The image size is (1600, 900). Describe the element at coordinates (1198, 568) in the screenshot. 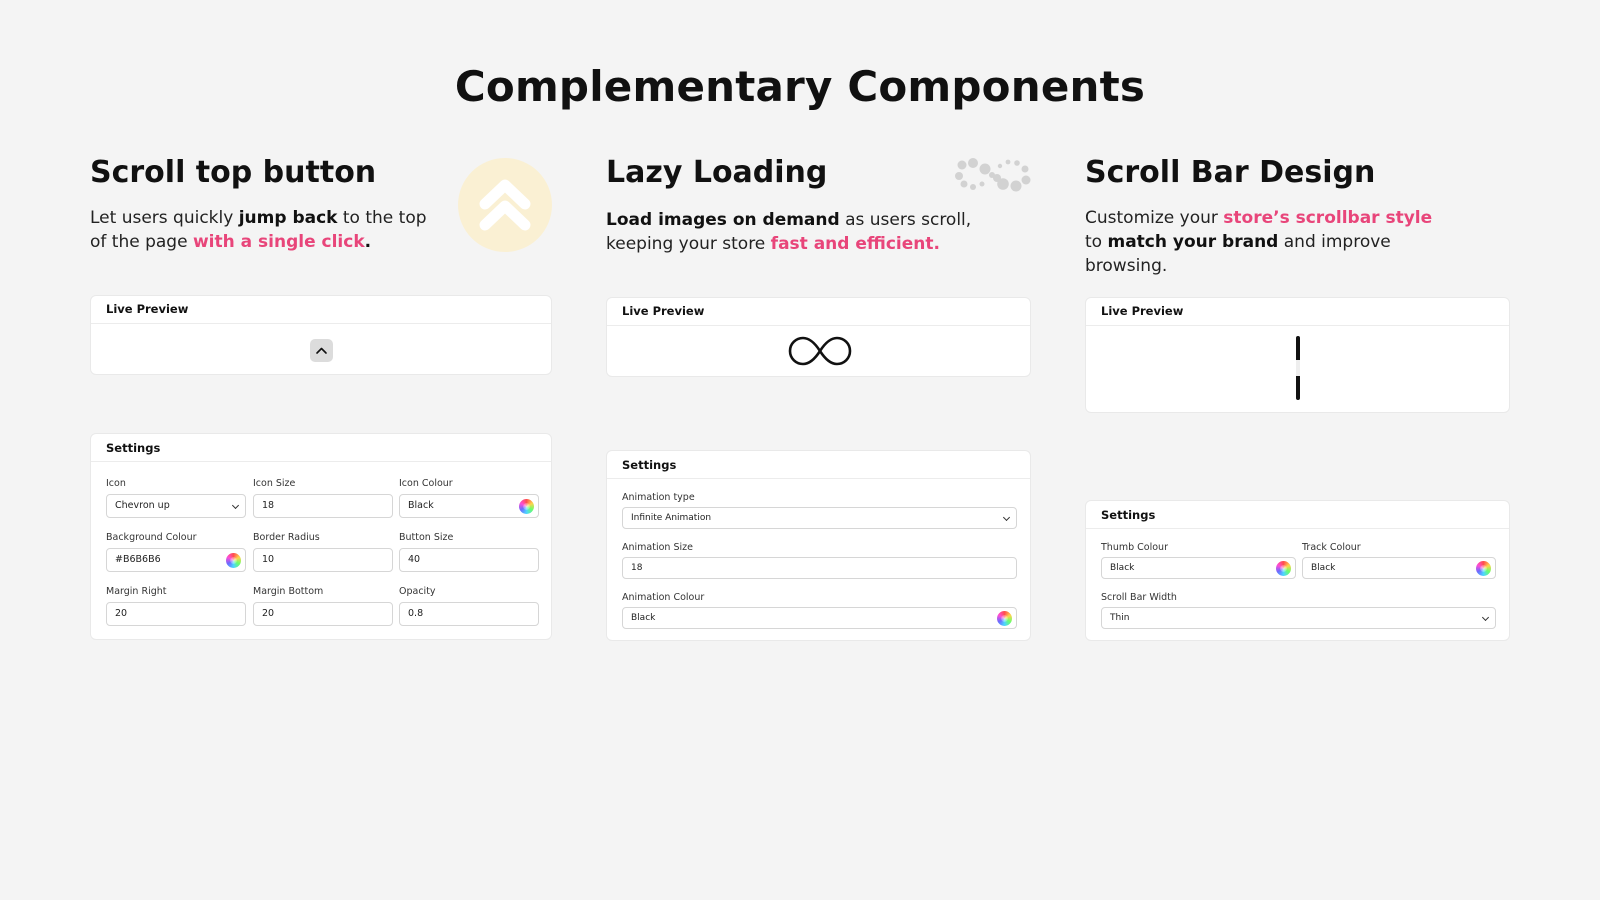

I see `thumb-colour-input: Black` at that location.